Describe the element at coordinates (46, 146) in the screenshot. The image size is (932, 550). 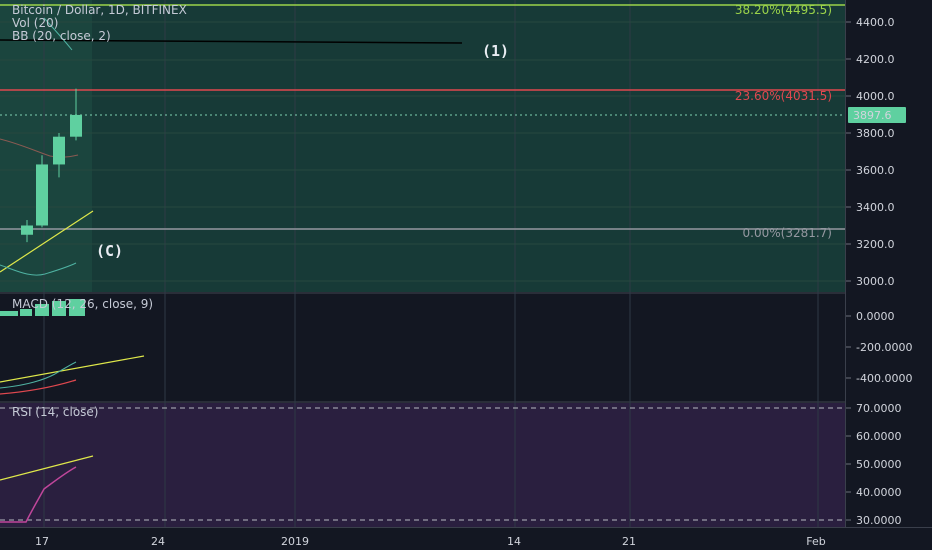
I see `green-zone-highlight` at that location.